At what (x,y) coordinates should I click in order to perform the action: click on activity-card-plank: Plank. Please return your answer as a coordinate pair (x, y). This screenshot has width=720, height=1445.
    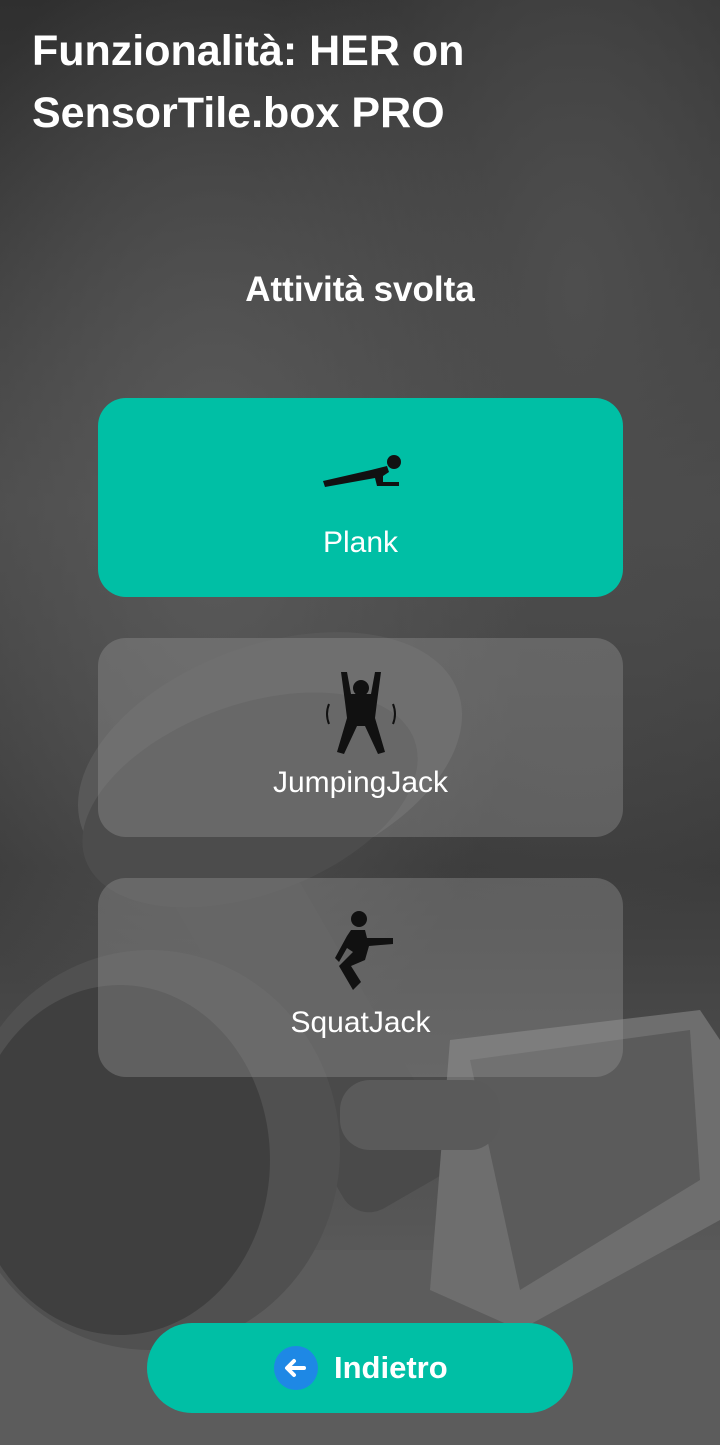
    Looking at the image, I should click on (360, 497).